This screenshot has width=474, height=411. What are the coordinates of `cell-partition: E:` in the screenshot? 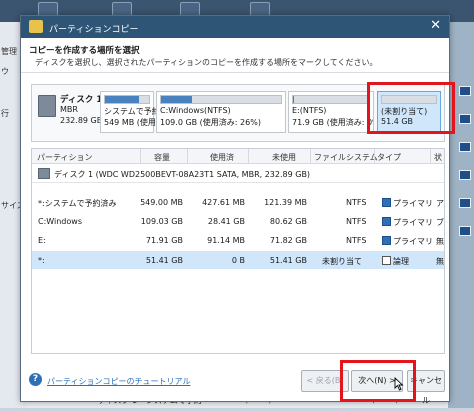 It's located at (42, 240).